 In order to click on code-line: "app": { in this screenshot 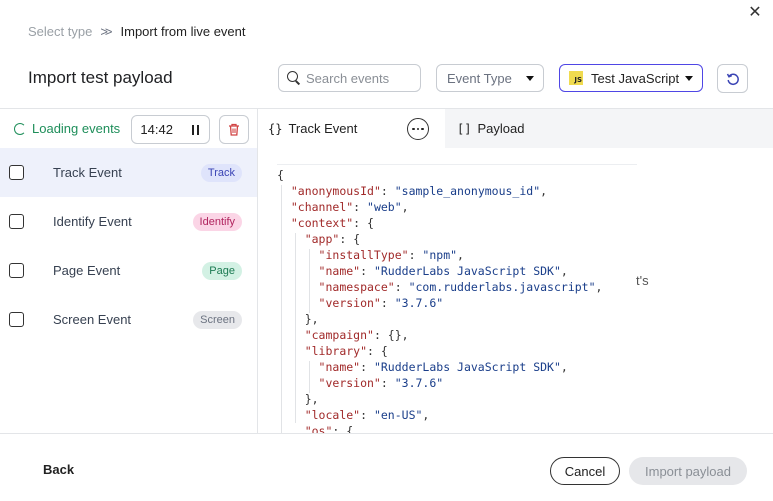, I will do `click(332, 239)`.